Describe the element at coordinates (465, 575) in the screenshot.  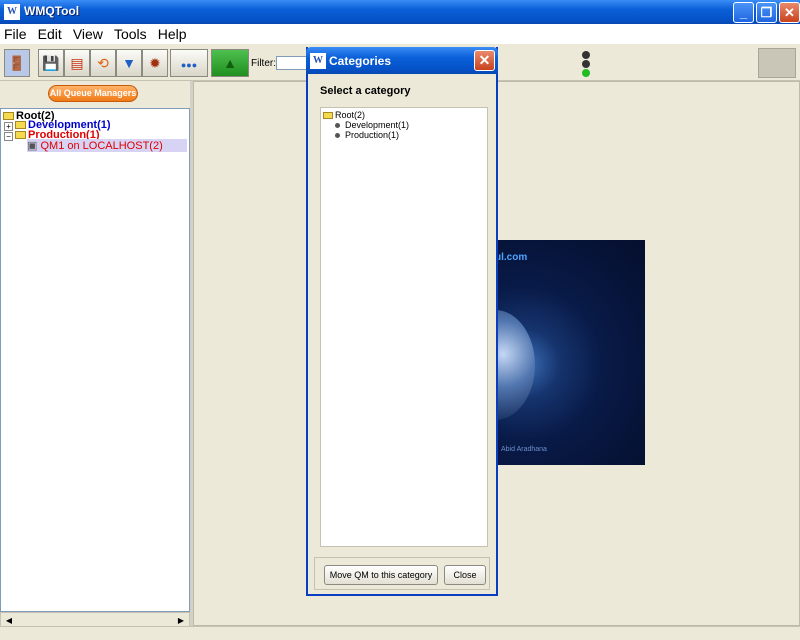
I see `dialog-close-button: Close` at that location.